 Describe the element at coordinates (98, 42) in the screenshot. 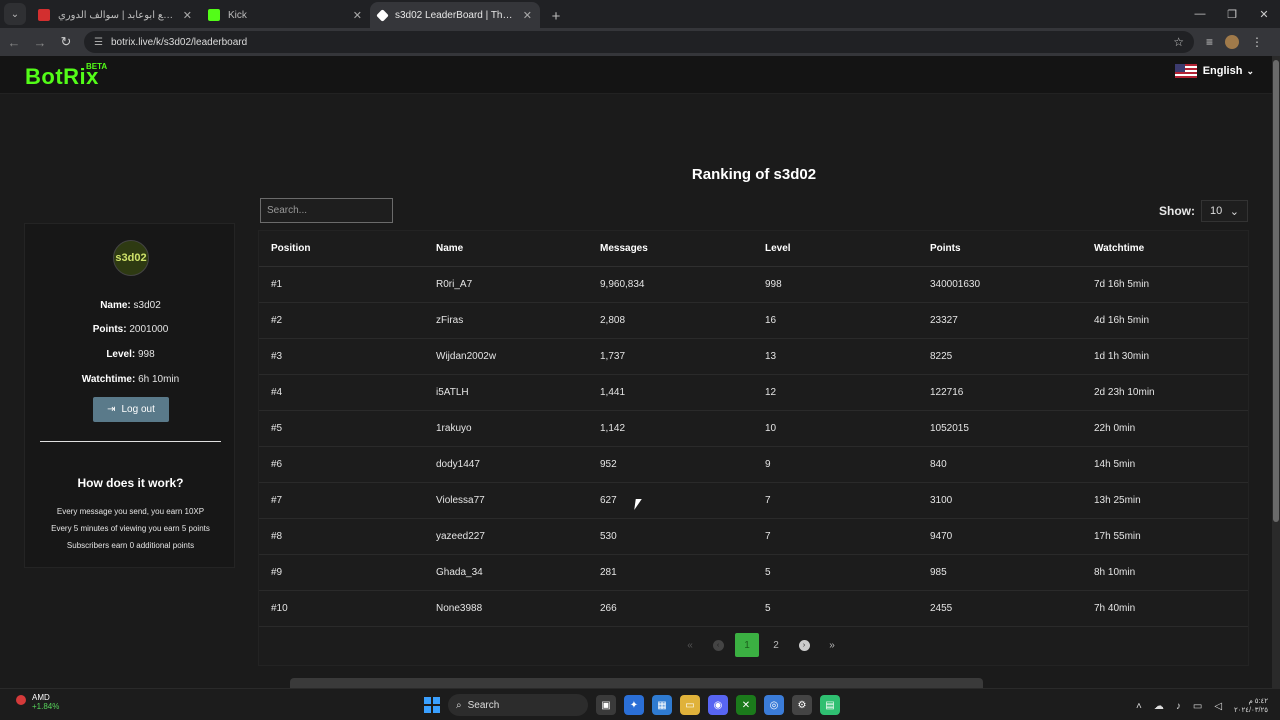

I see `site-info-icon: ☰` at that location.